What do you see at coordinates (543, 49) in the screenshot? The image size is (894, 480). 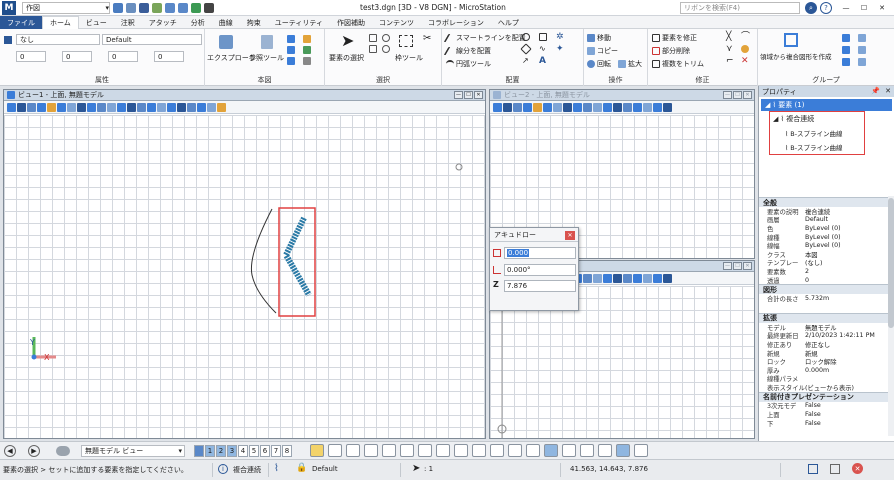 I see `curve-icon: ∿` at bounding box center [543, 49].